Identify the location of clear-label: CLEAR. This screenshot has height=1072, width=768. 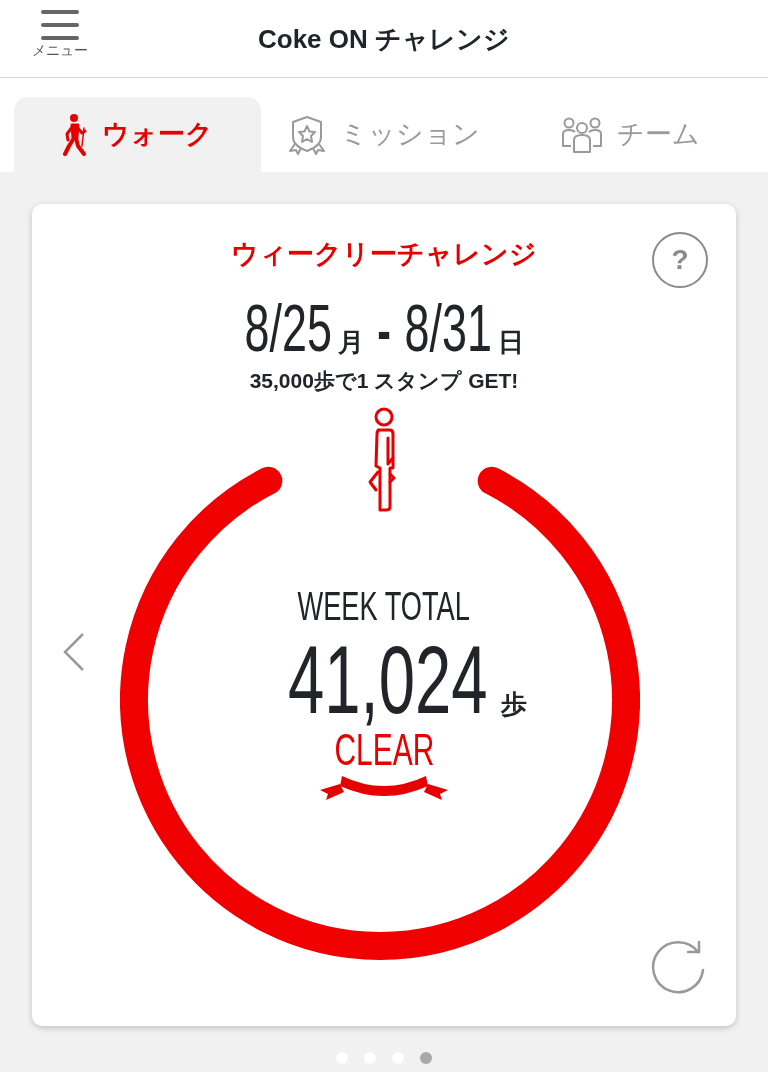
(384, 750).